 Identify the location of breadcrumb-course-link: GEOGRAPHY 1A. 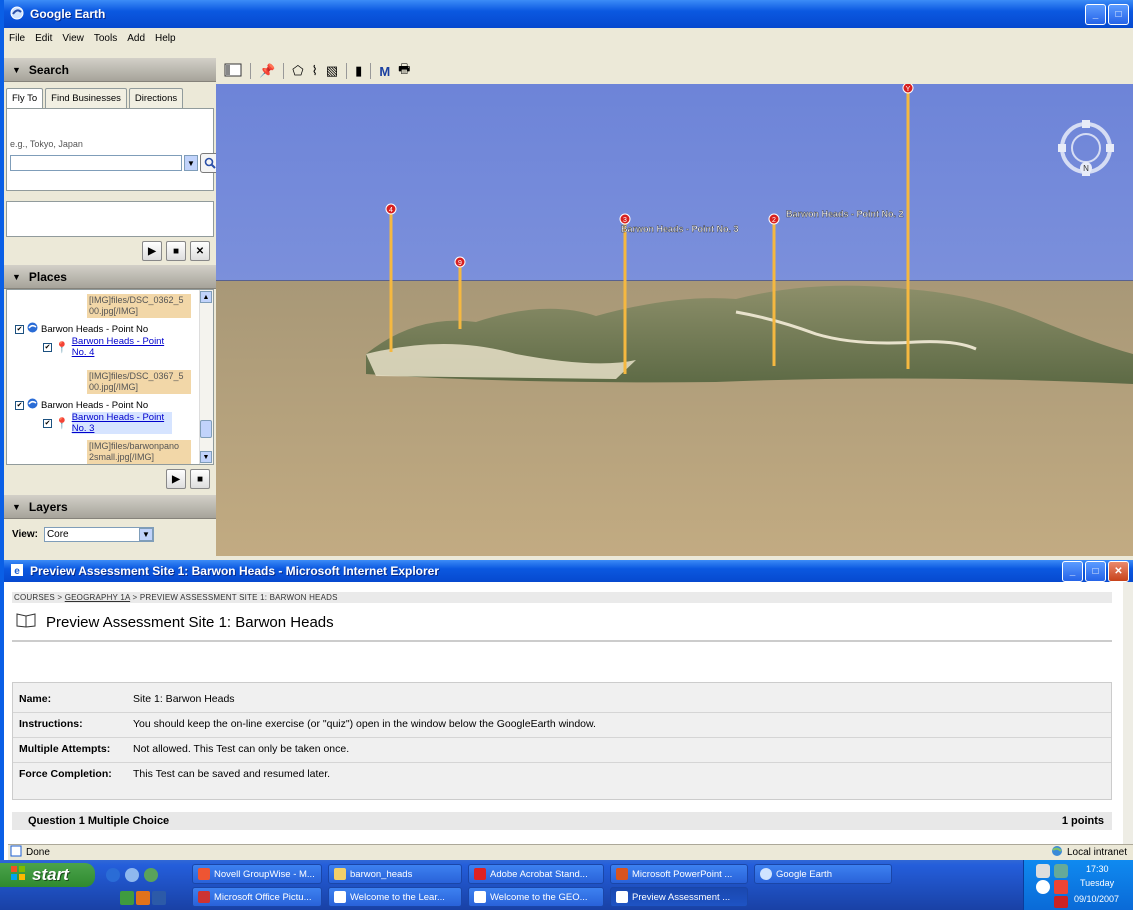
(97, 597).